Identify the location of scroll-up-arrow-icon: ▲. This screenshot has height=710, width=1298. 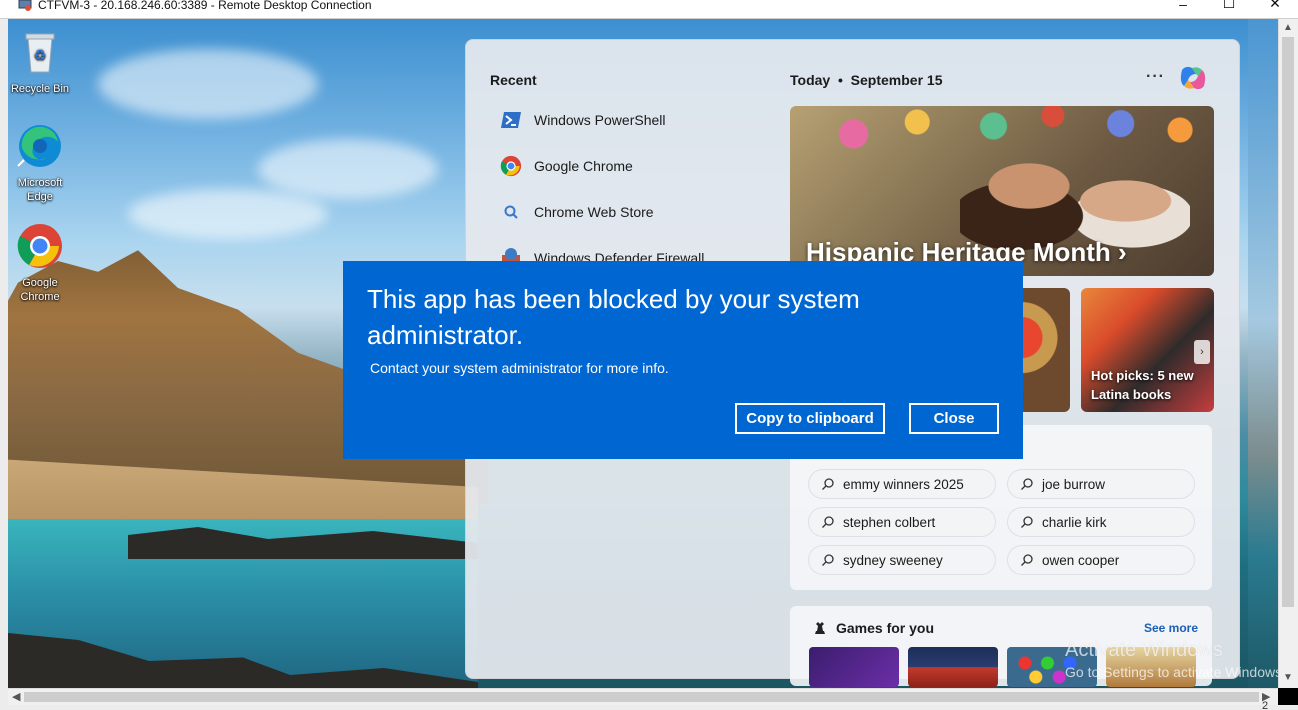
(1288, 27).